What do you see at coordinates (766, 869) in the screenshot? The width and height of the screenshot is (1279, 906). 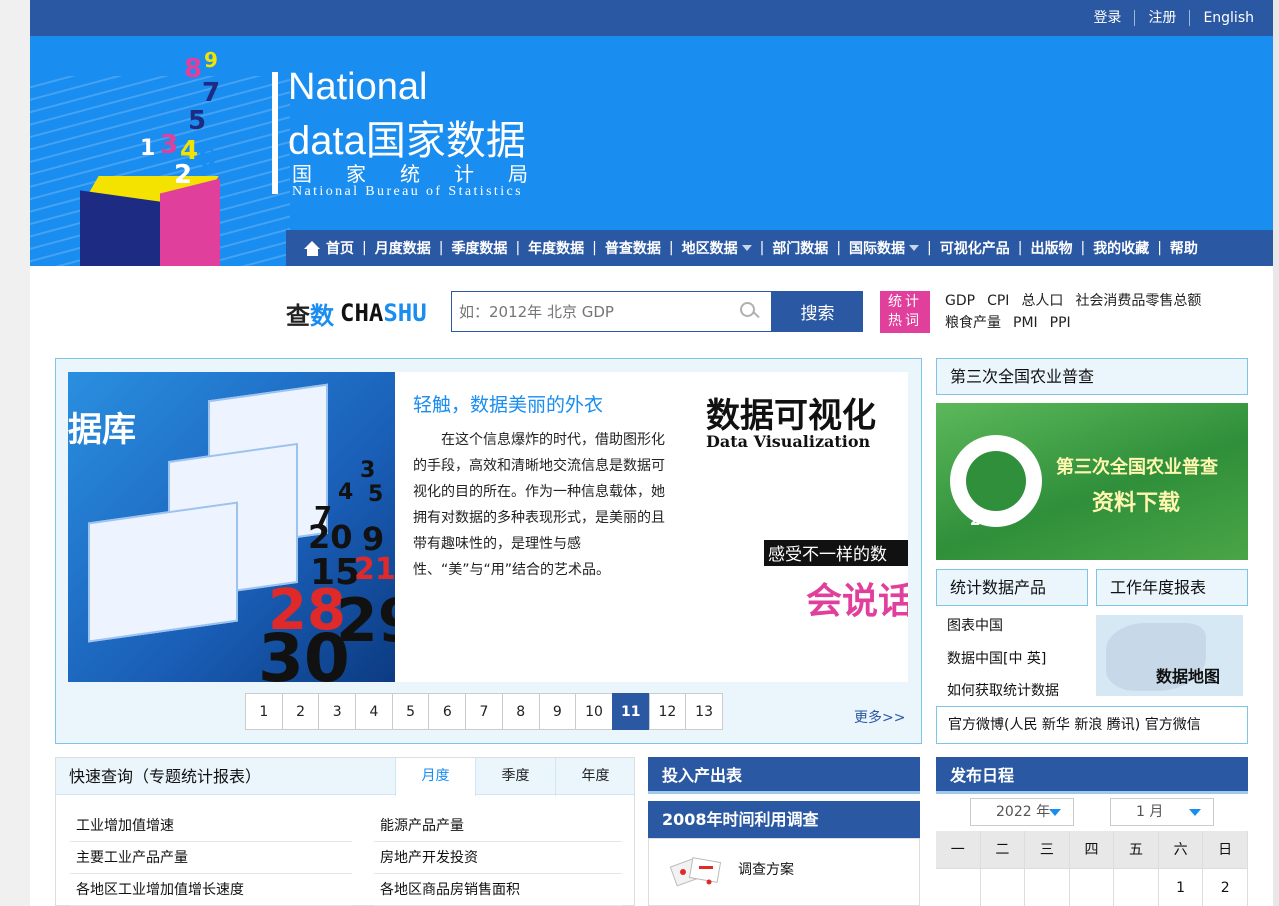 I see `survey-plan-link: 调查方案` at bounding box center [766, 869].